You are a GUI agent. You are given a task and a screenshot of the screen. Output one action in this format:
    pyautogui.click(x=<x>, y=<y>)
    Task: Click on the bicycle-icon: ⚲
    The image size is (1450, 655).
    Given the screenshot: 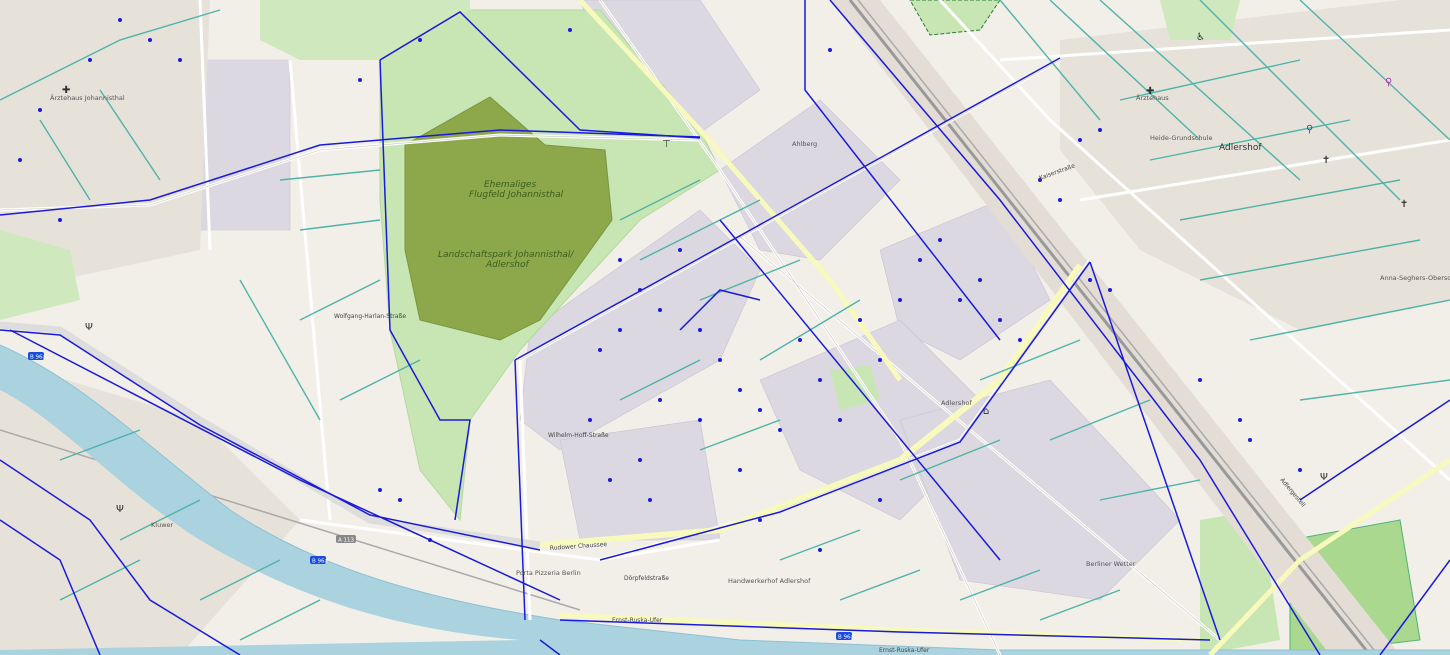 What is the action you would take?
    pyautogui.click(x=1388, y=82)
    